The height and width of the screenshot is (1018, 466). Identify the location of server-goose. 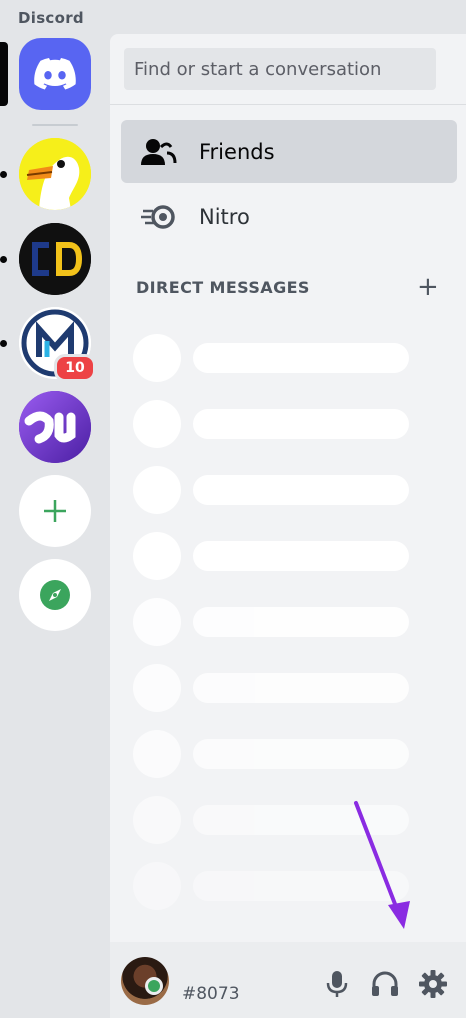
(55, 174).